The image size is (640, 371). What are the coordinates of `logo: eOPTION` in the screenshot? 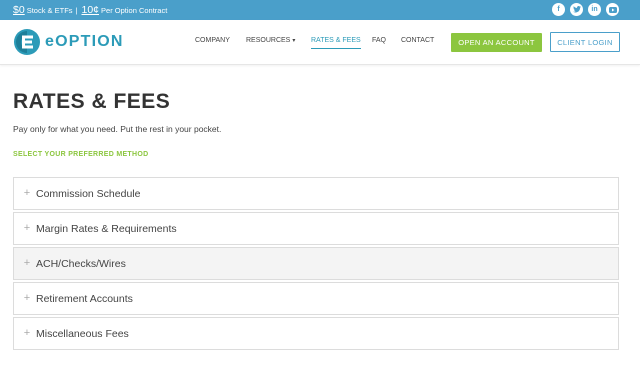 It's located at (68, 42).